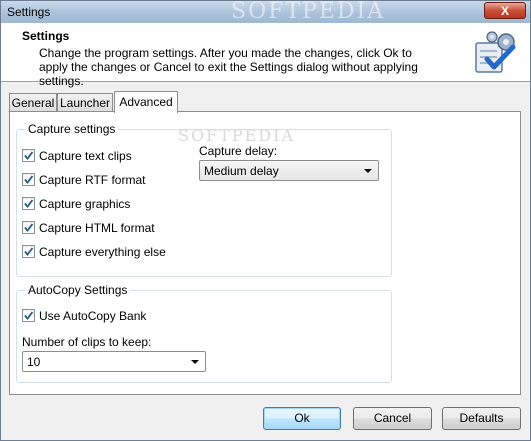 The width and height of the screenshot is (531, 441). Describe the element at coordinates (392, 418) in the screenshot. I see `cancel-button: Cancel` at that location.